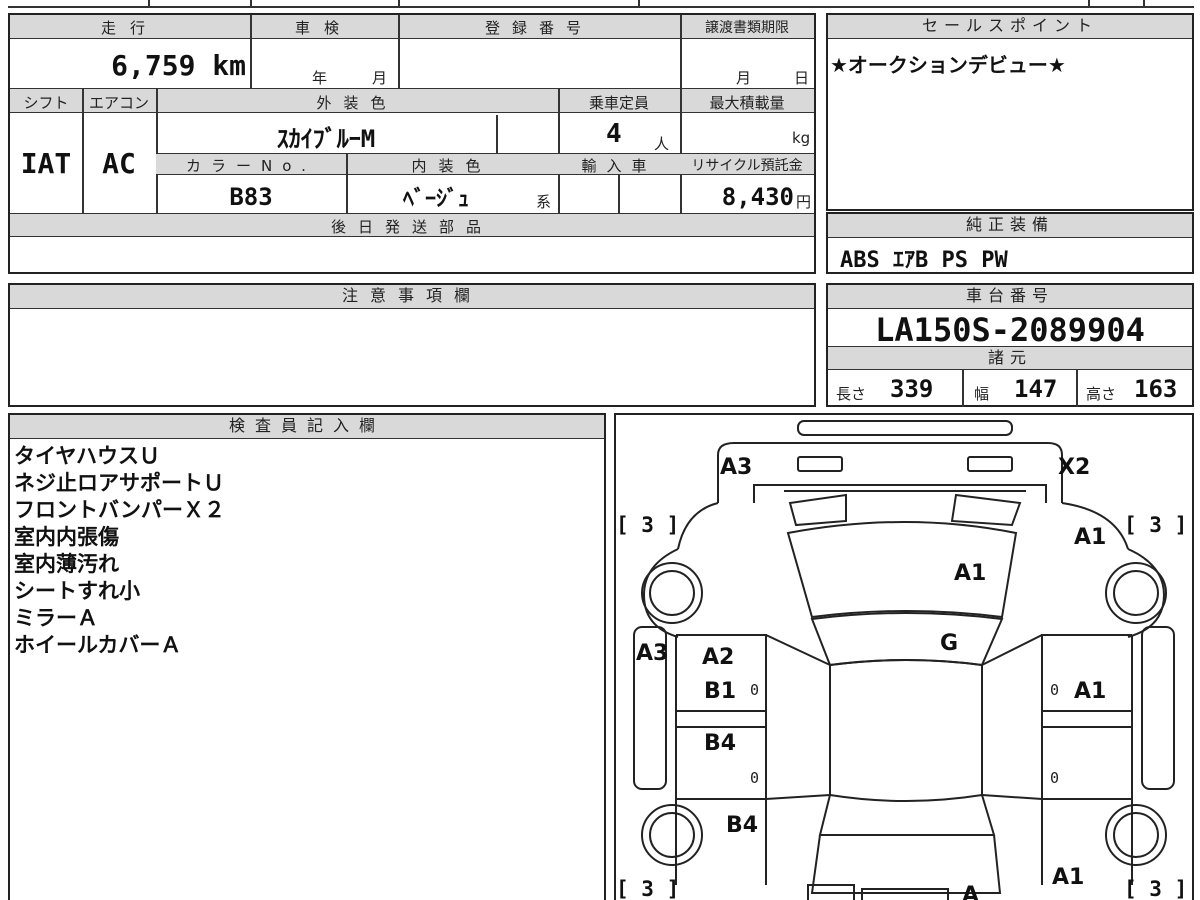 Image resolution: width=1200 pixels, height=900 pixels. Describe the element at coordinates (1090, 537) in the screenshot. I see `mark-right-fender: A1` at that location.